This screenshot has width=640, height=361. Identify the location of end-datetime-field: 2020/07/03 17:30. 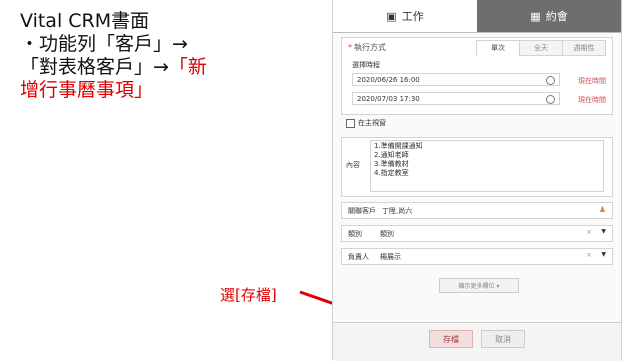
(456, 98).